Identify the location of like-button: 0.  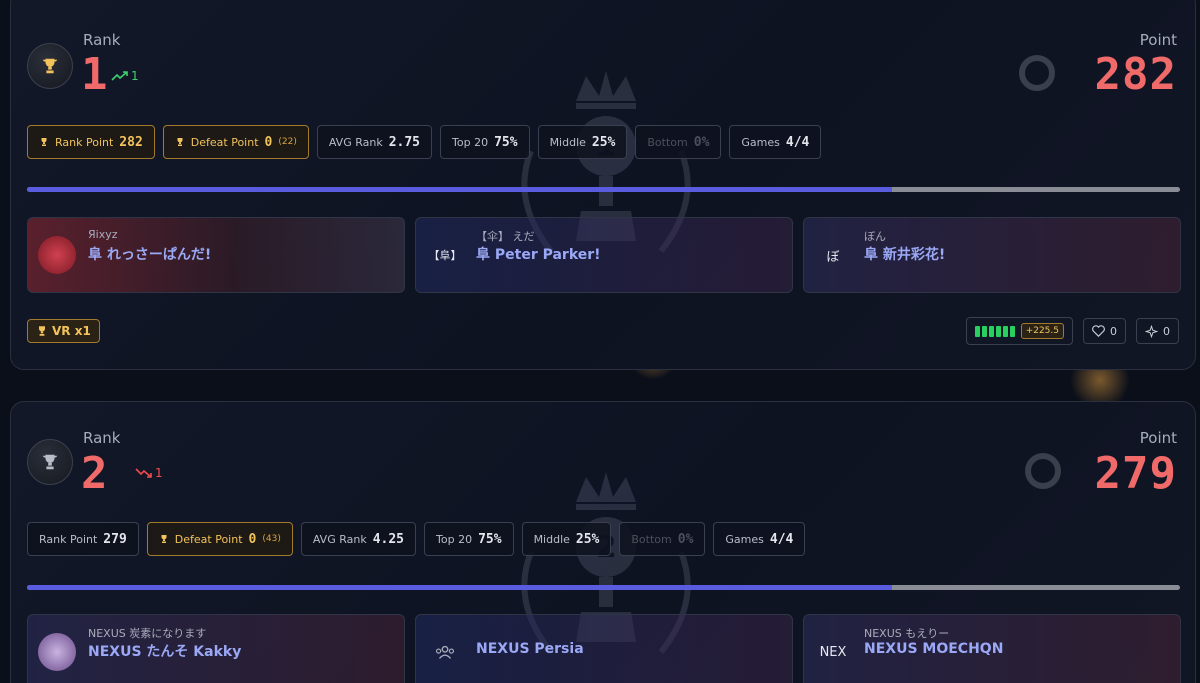
(1104, 331).